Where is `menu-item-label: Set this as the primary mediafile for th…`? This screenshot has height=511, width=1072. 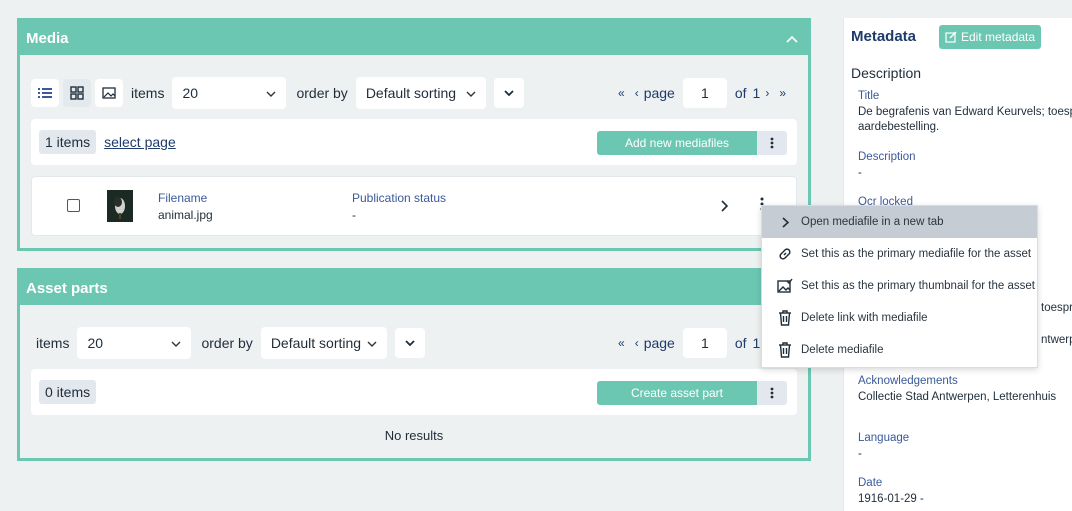 menu-item-label: Set this as the primary mediafile for th… is located at coordinates (916, 254).